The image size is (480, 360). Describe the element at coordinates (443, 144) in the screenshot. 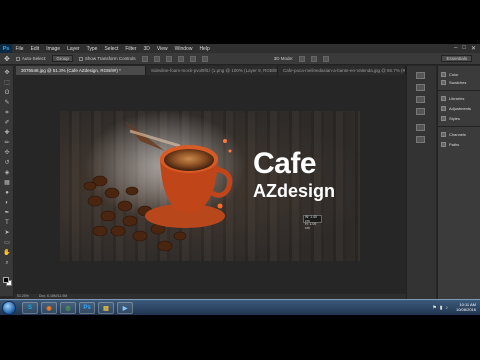

I see `paths-icon` at that location.